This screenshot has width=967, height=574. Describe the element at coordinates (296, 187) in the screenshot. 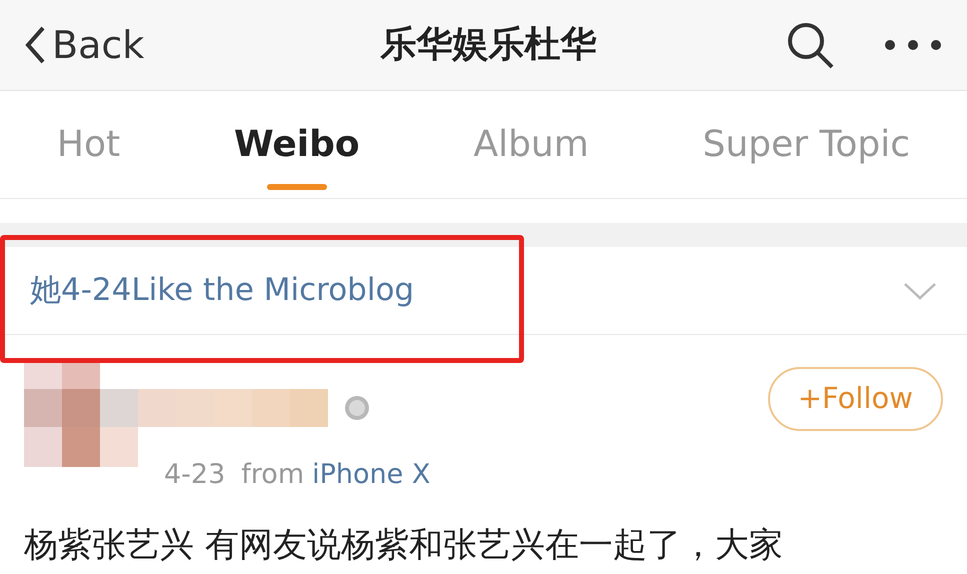

I see `tab-underline` at that location.